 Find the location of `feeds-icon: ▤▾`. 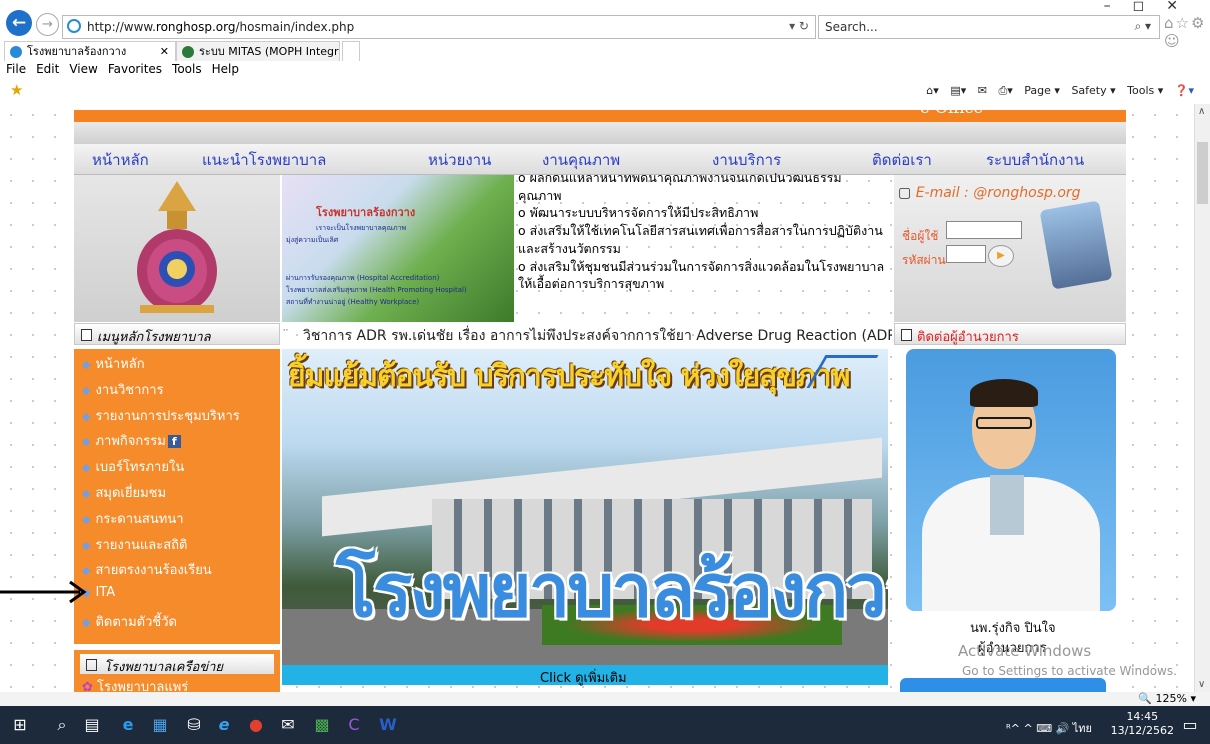

feeds-icon: ▤▾ is located at coordinates (958, 90).